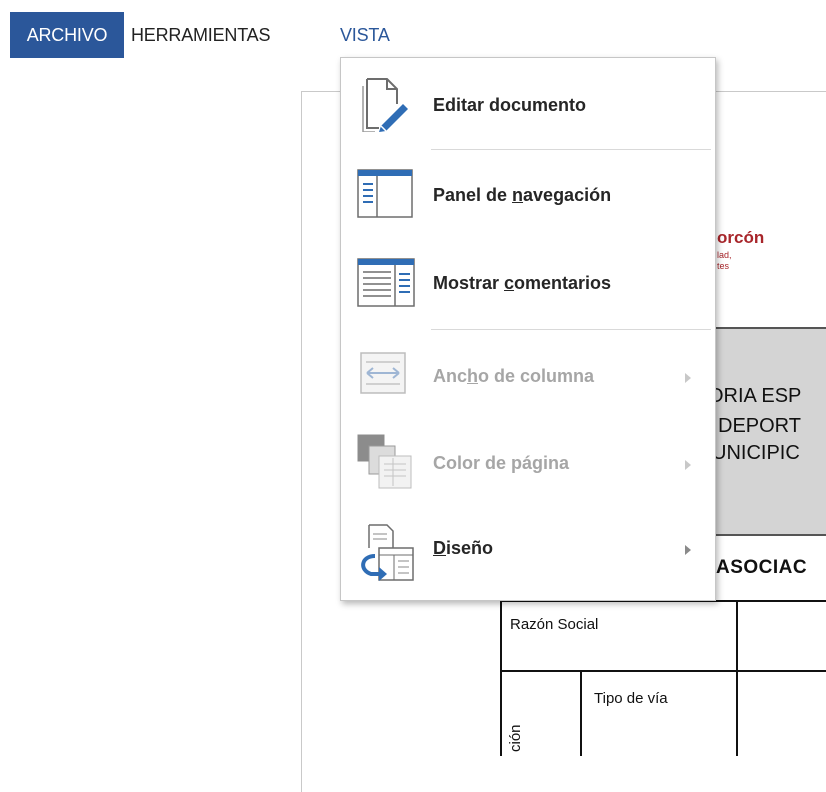  Describe the element at coordinates (501, 463) in the screenshot. I see `menu-item-label: Color de página` at that location.